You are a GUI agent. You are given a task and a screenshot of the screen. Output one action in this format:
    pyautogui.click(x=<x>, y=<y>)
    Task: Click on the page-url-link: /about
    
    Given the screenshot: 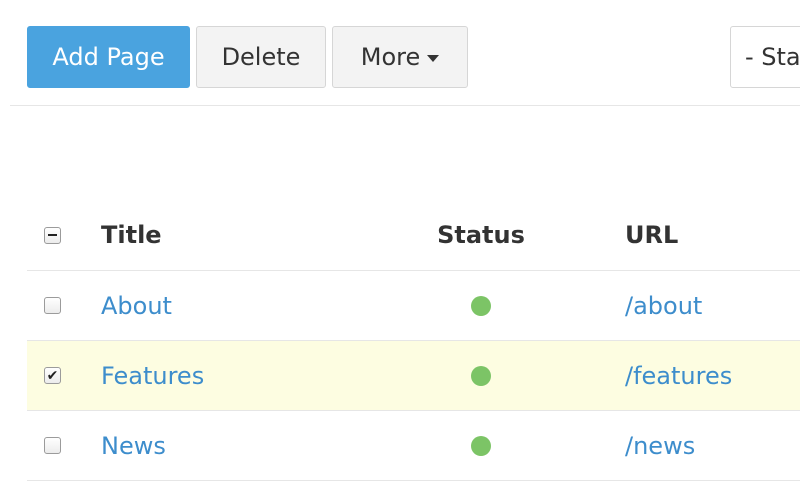 What is the action you would take?
    pyautogui.click(x=663, y=306)
    